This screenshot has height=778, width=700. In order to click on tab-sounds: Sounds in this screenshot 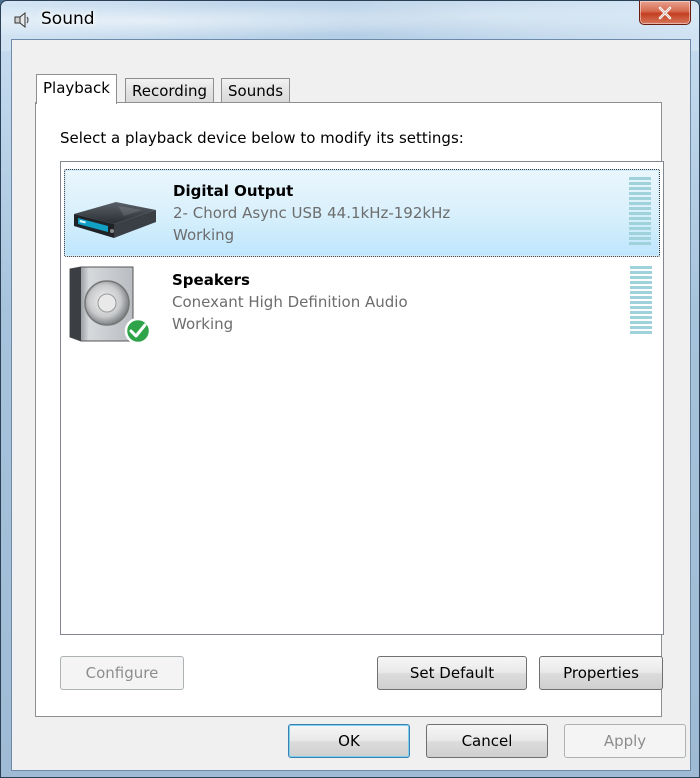, I will do `click(256, 90)`.